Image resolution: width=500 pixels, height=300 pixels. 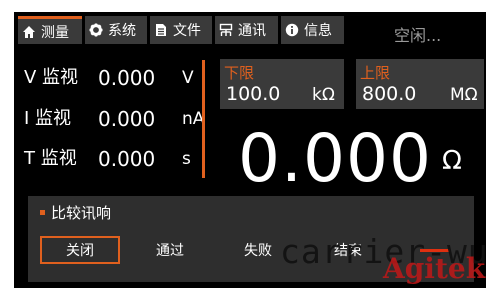 What do you see at coordinates (335, 158) in the screenshot?
I see `measurement-value: 0.000` at bounding box center [335, 158].